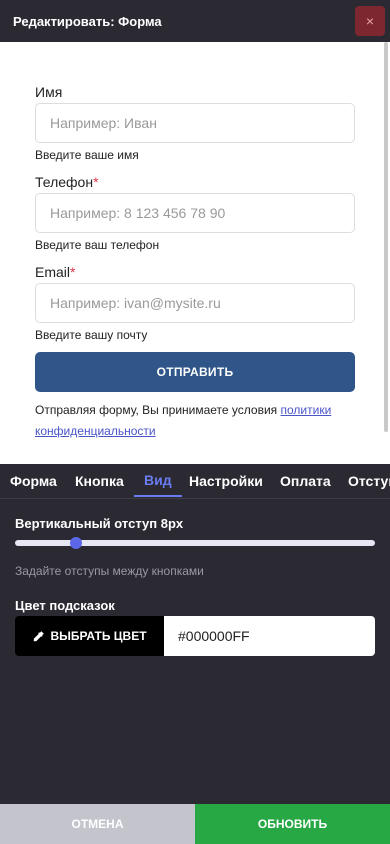  Describe the element at coordinates (135, 303) in the screenshot. I see `email-placeholder: Например: ivan@mysite.ru` at that location.